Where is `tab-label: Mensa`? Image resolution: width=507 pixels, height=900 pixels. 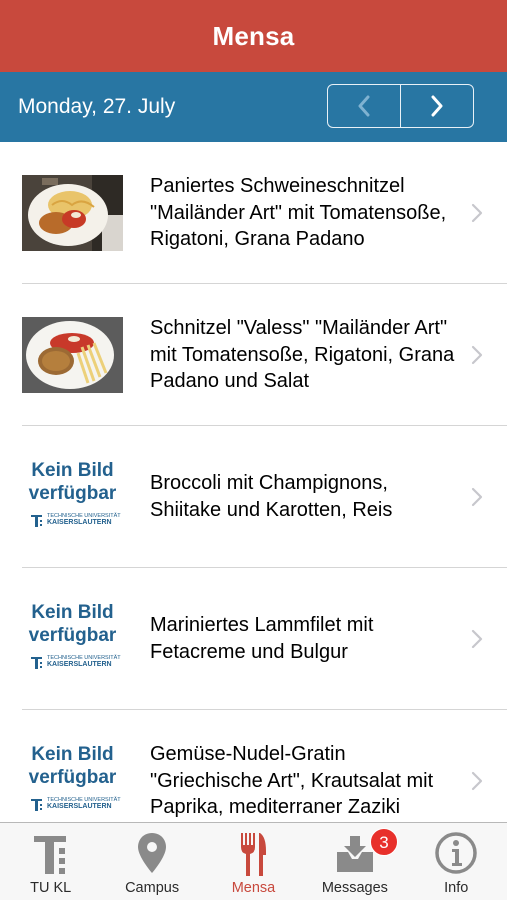 tab-label: Mensa is located at coordinates (253, 888).